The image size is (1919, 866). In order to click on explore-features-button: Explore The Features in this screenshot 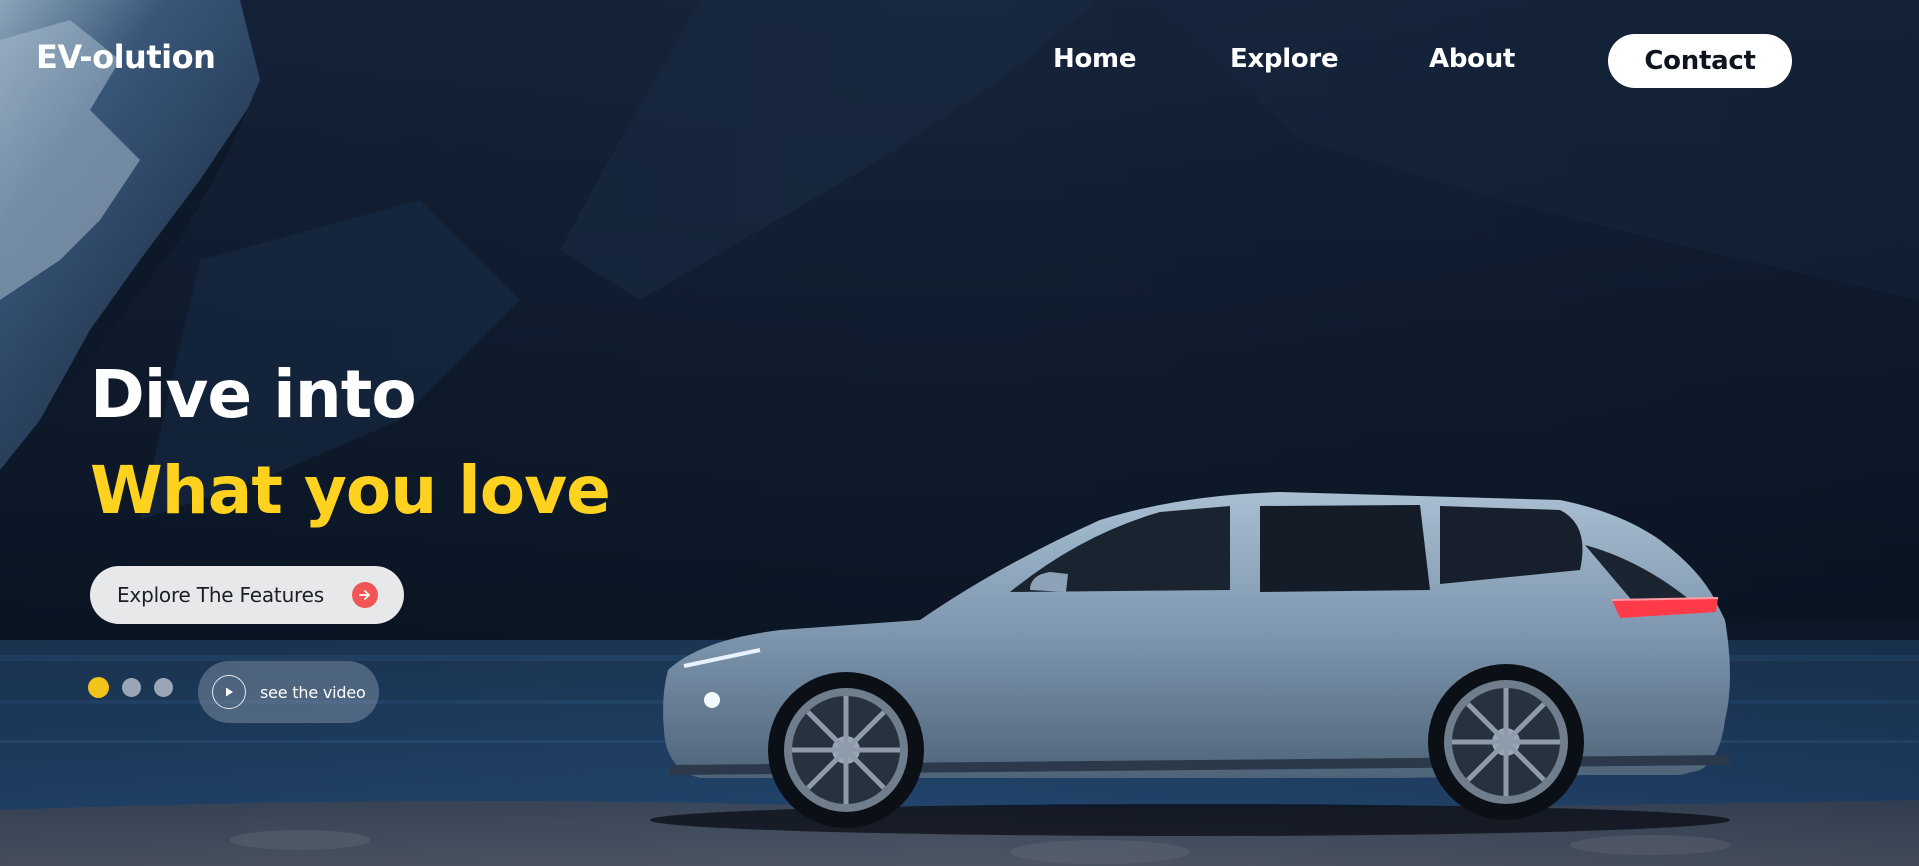, I will do `click(247, 595)`.